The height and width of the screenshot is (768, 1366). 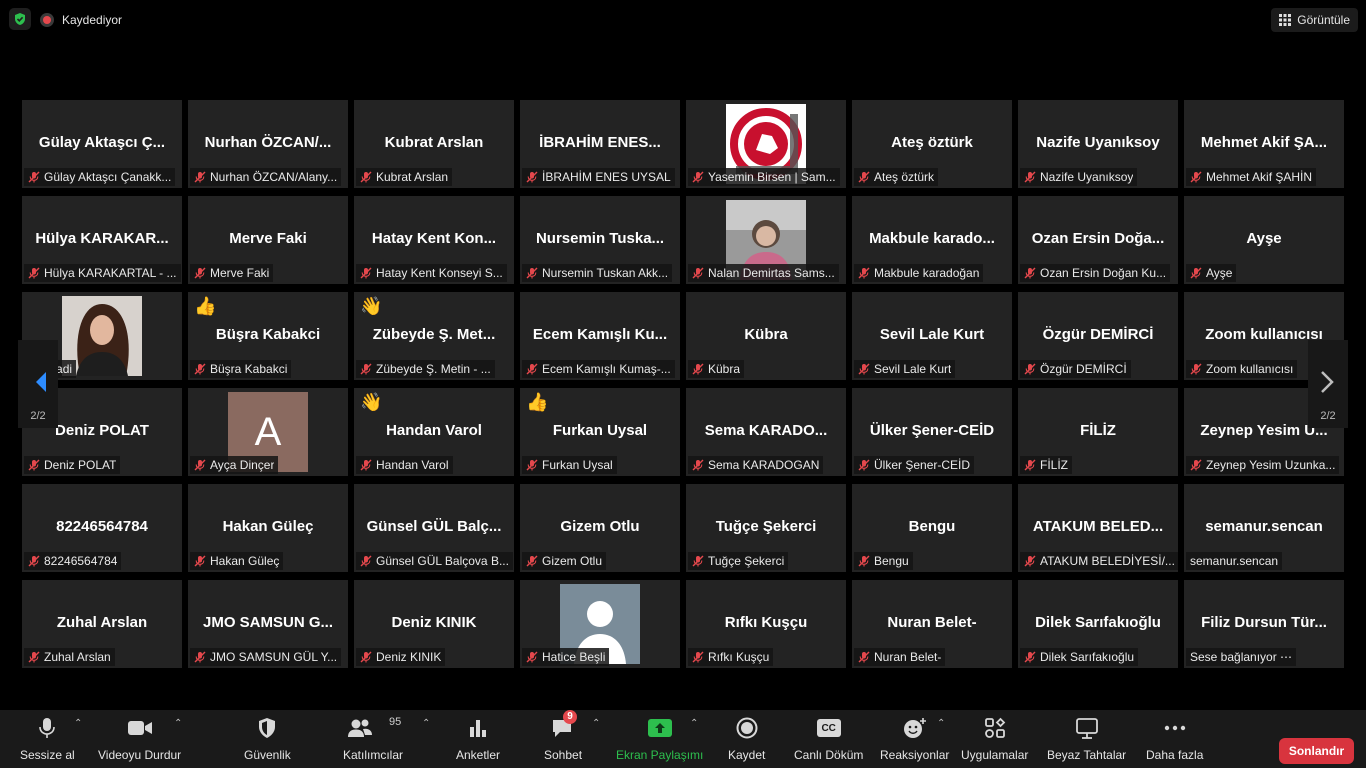 I want to click on view-button: Görüntüle, so click(x=1314, y=20).